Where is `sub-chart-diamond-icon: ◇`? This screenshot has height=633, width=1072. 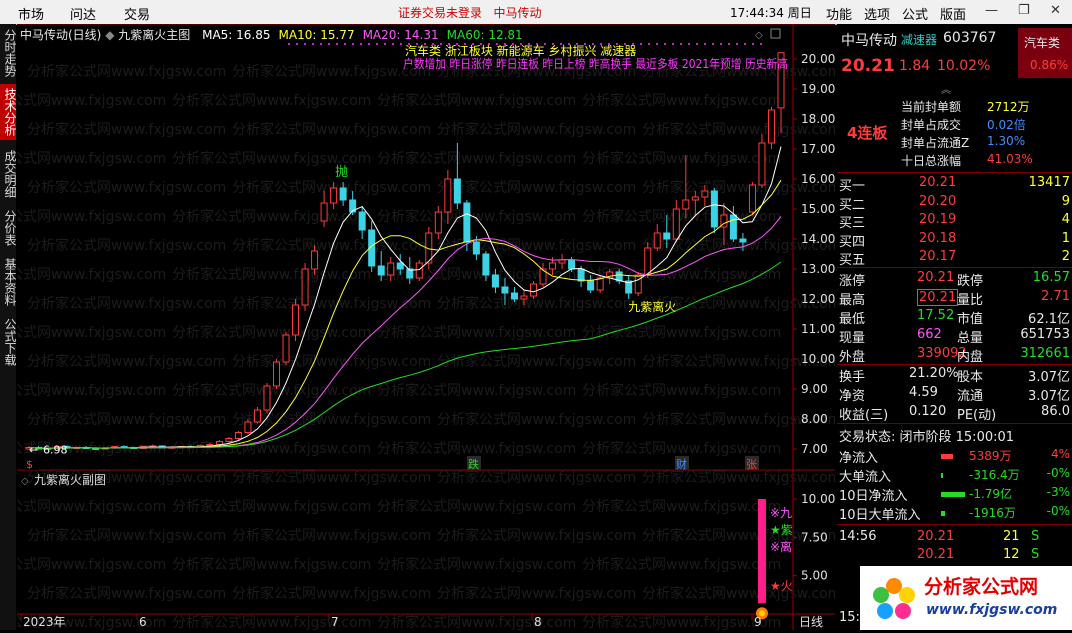
sub-chart-diamond-icon: ◇ is located at coordinates (25, 481).